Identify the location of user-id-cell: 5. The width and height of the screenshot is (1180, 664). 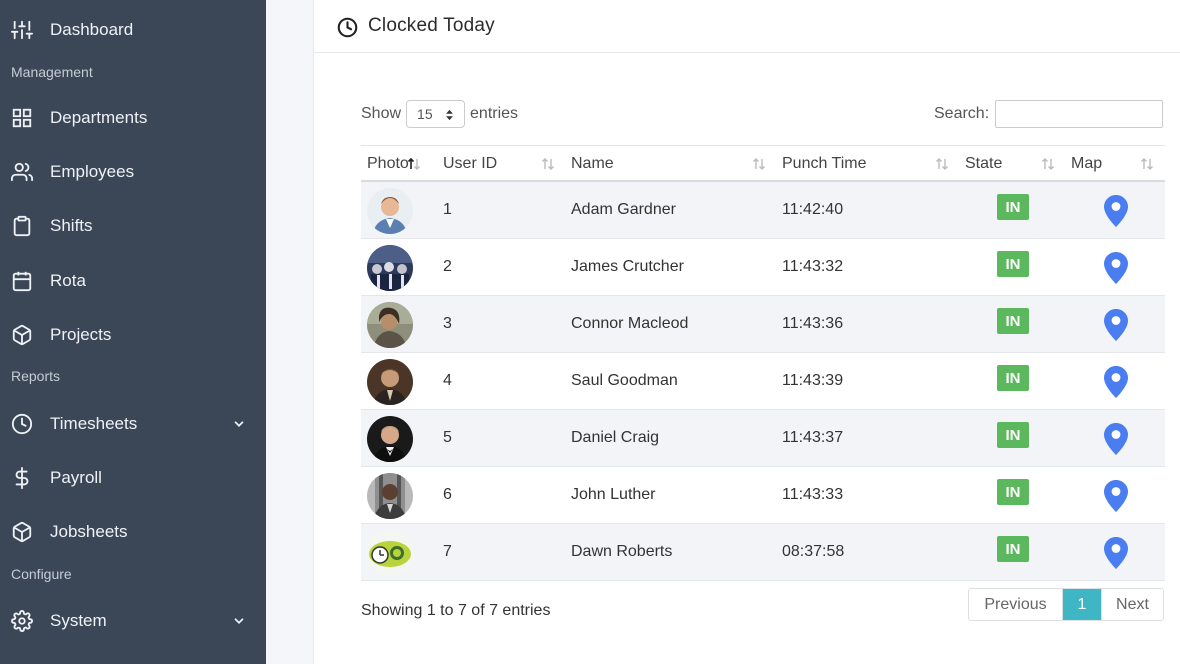
(447, 437).